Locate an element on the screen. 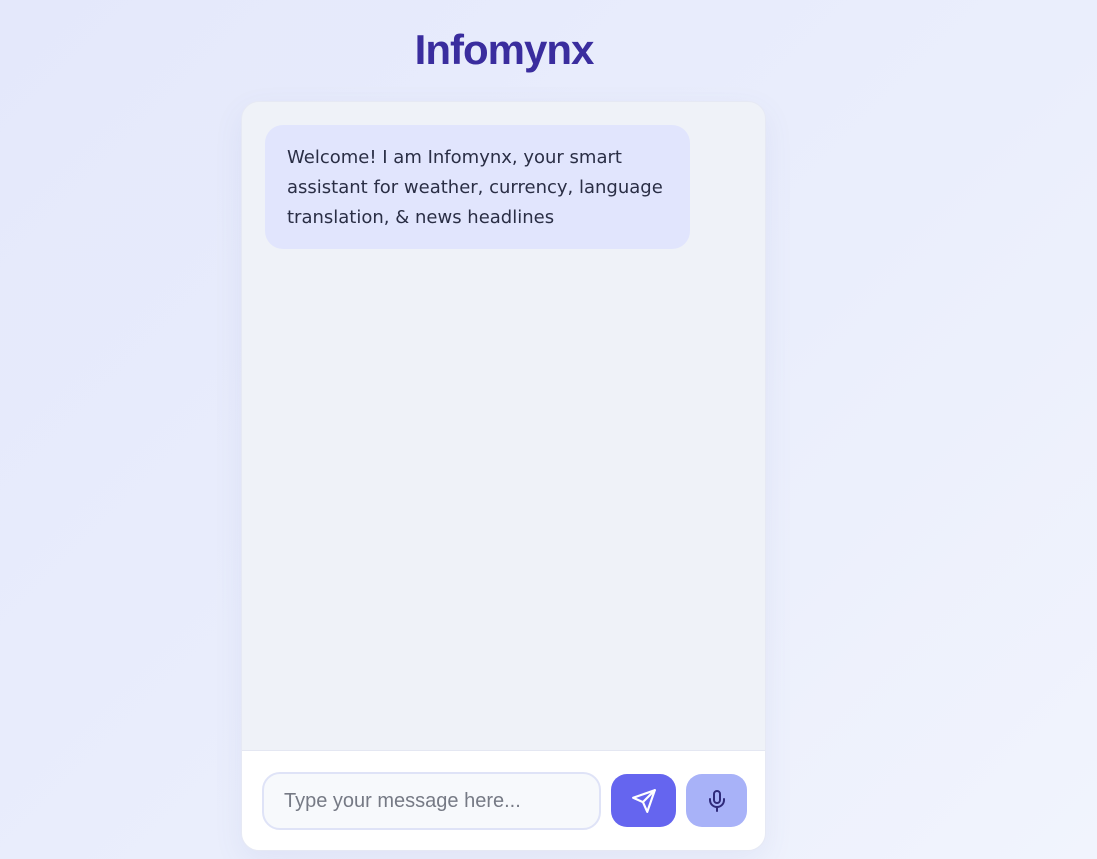 The width and height of the screenshot is (1097, 859). send-button is located at coordinates (643, 800).